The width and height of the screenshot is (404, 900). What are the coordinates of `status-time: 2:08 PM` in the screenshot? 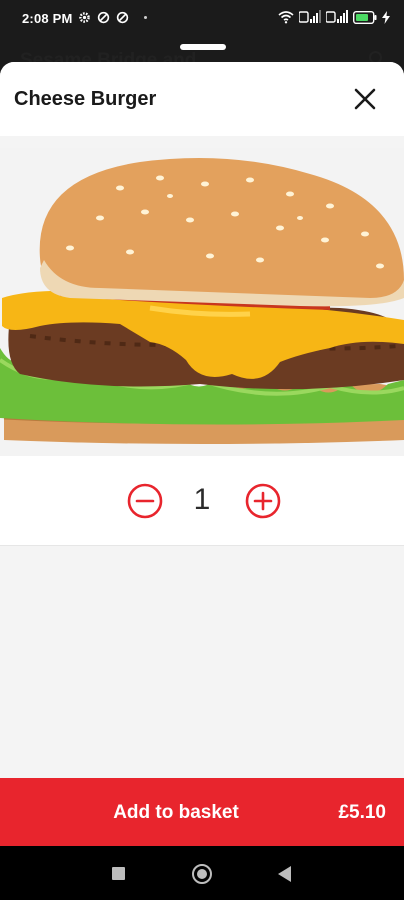 It's located at (47, 18).